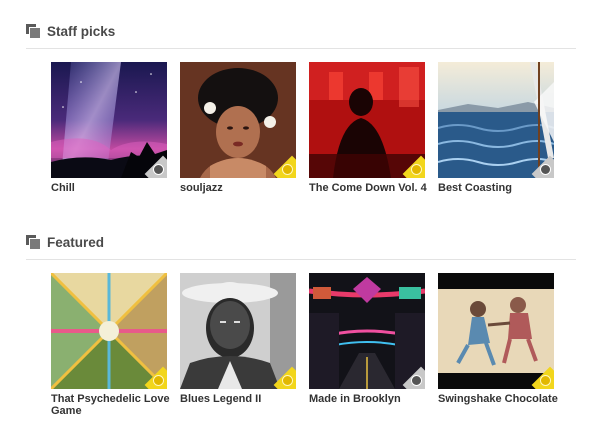  I want to click on playlist-title: Swingshake Chocolate, so click(500, 399).